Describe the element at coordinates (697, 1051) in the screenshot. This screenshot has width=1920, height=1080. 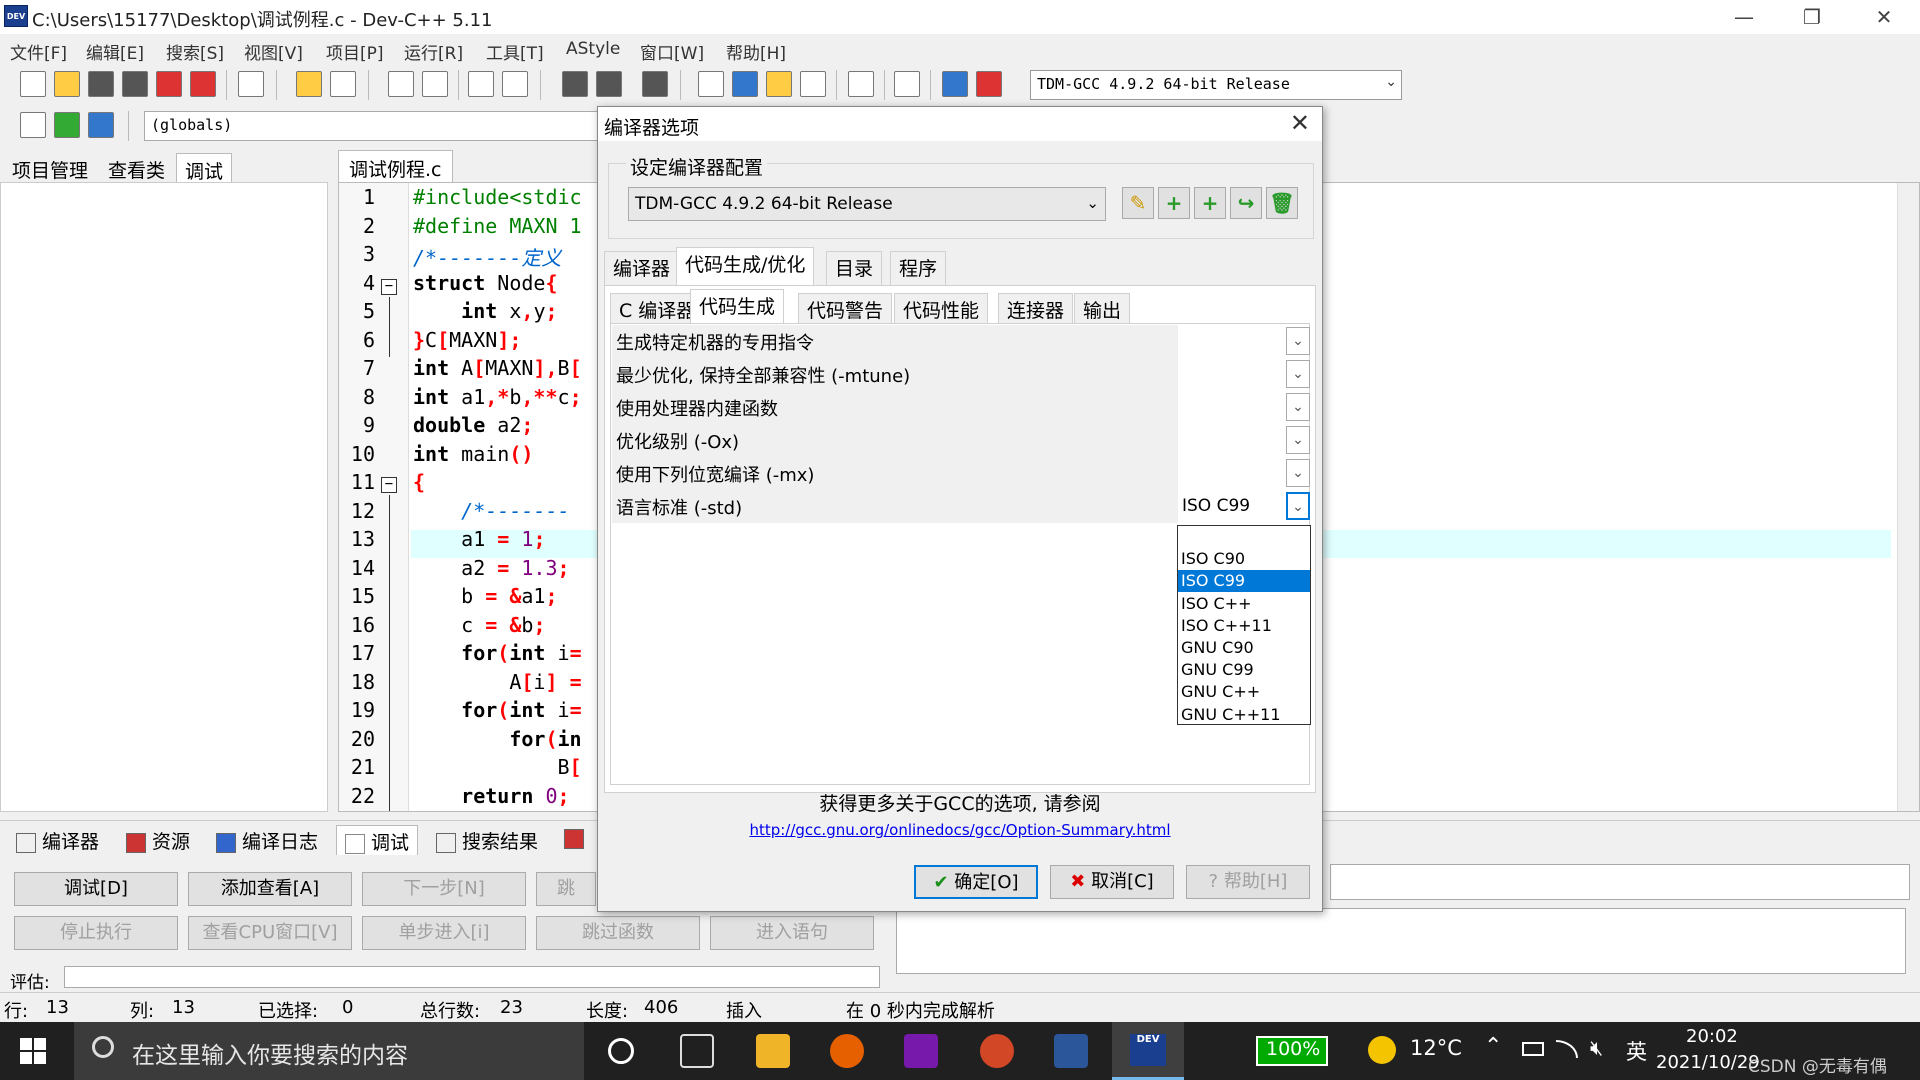
I see `task-view-icon` at that location.